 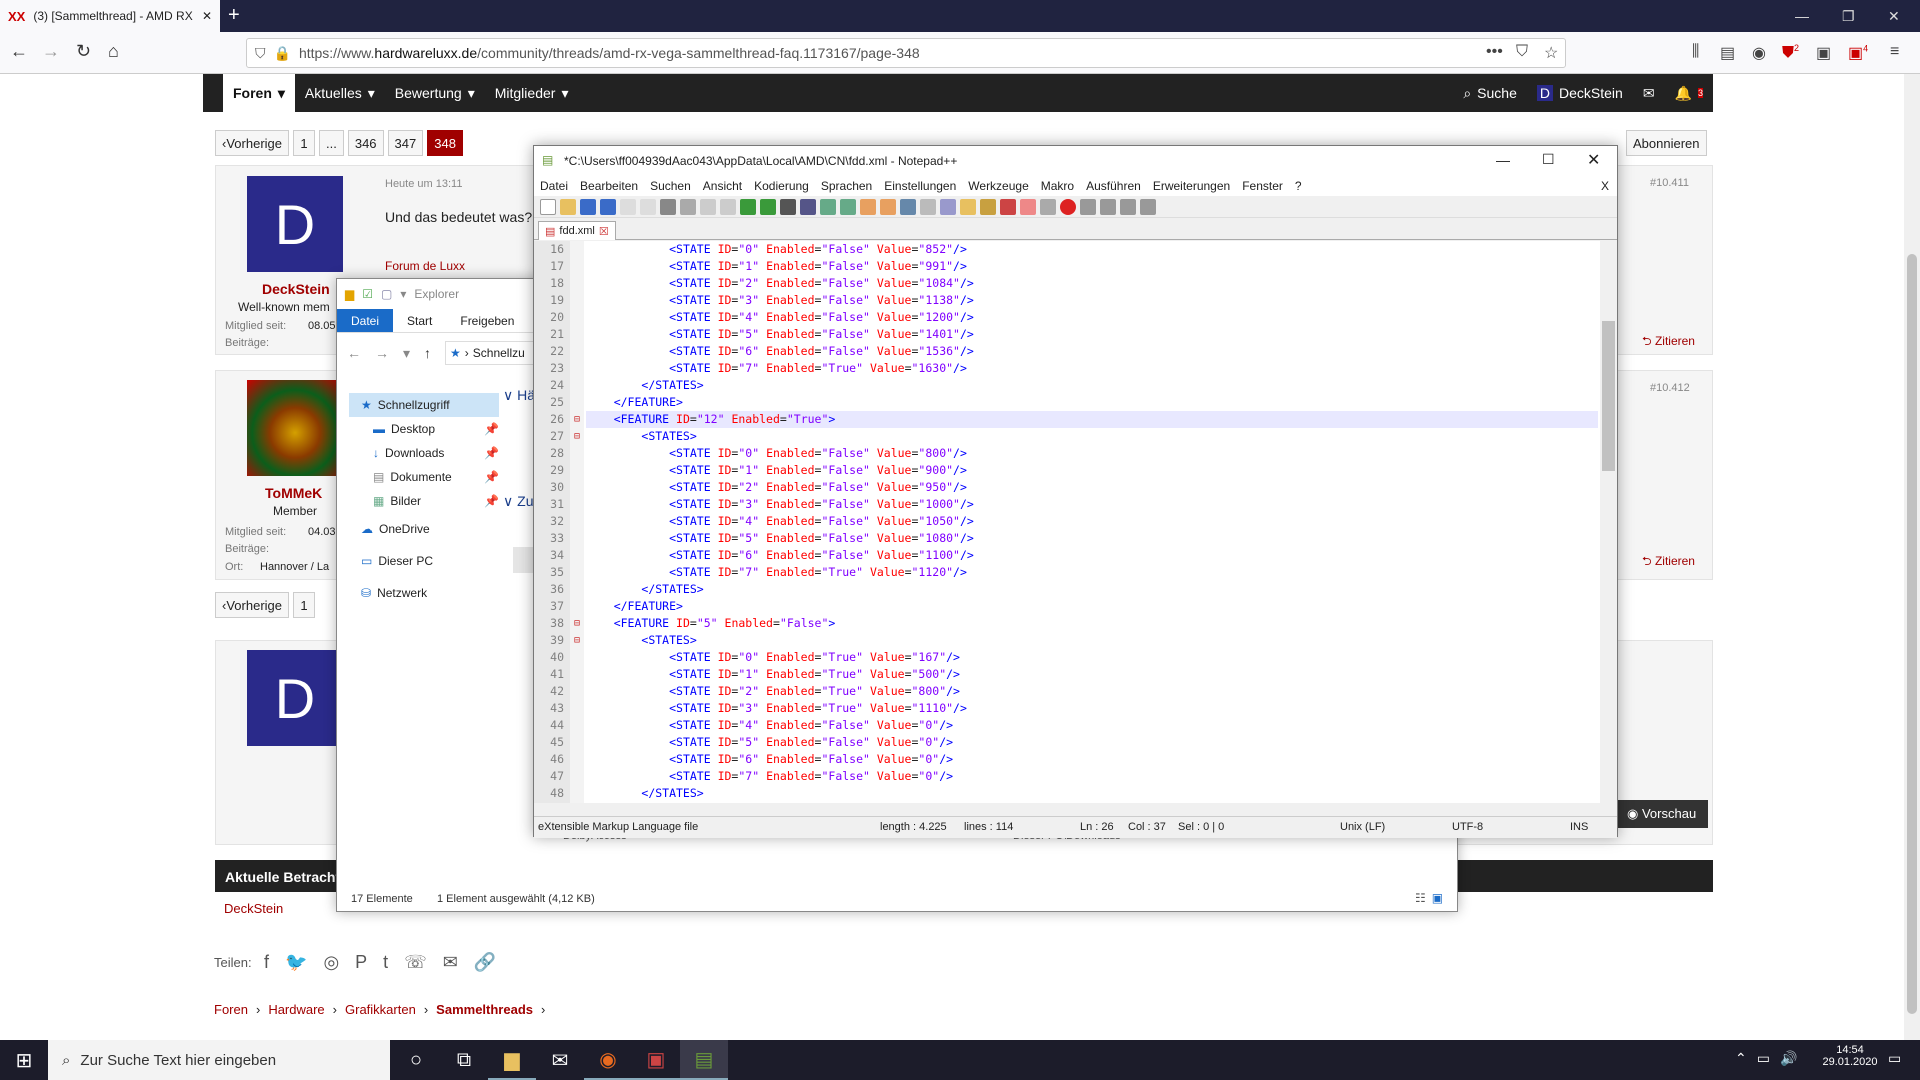 What do you see at coordinates (808, 206) in the screenshot?
I see `replace-icon` at bounding box center [808, 206].